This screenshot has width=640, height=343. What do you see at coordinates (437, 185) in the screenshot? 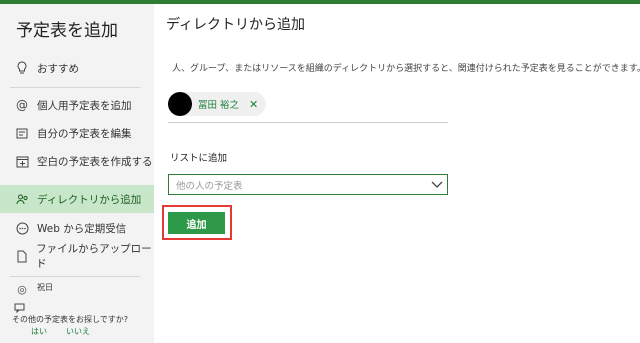
I see `chevron-down-icon` at bounding box center [437, 185].